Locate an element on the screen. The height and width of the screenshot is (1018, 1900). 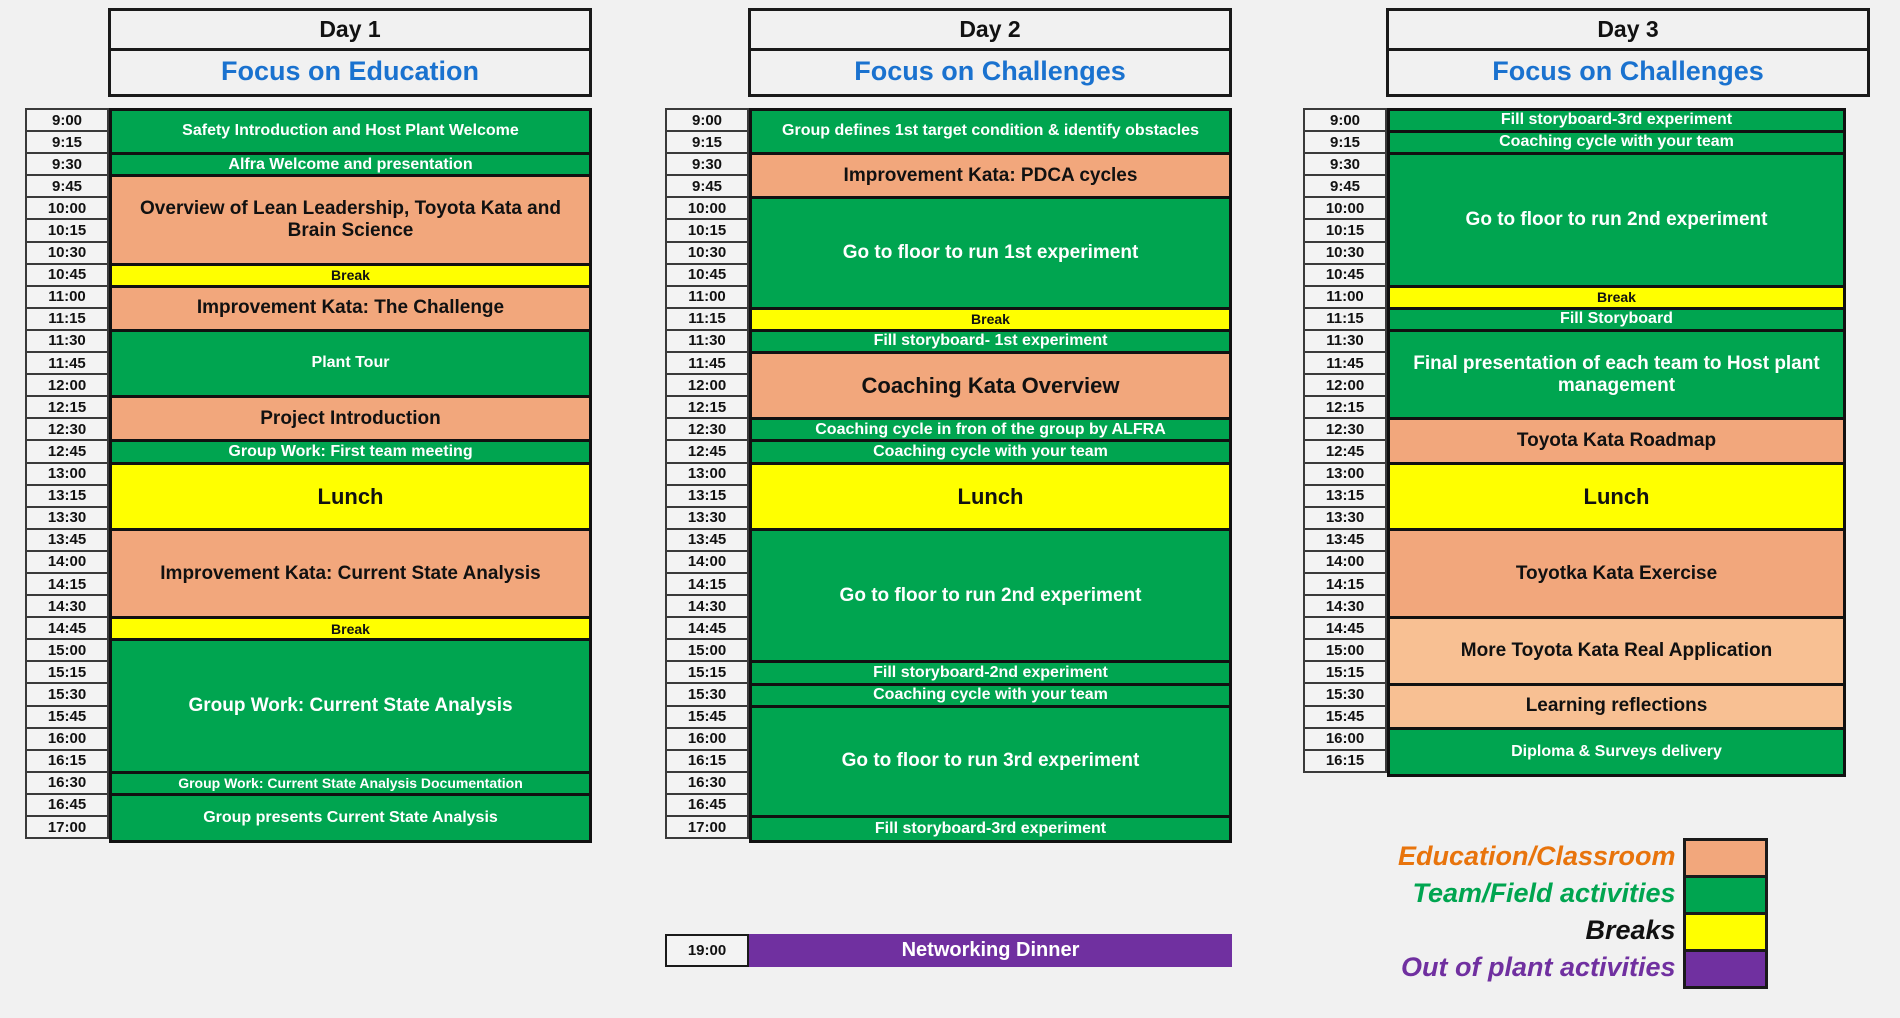
legend-label: Out of plant activities is located at coordinates (1538, 967).